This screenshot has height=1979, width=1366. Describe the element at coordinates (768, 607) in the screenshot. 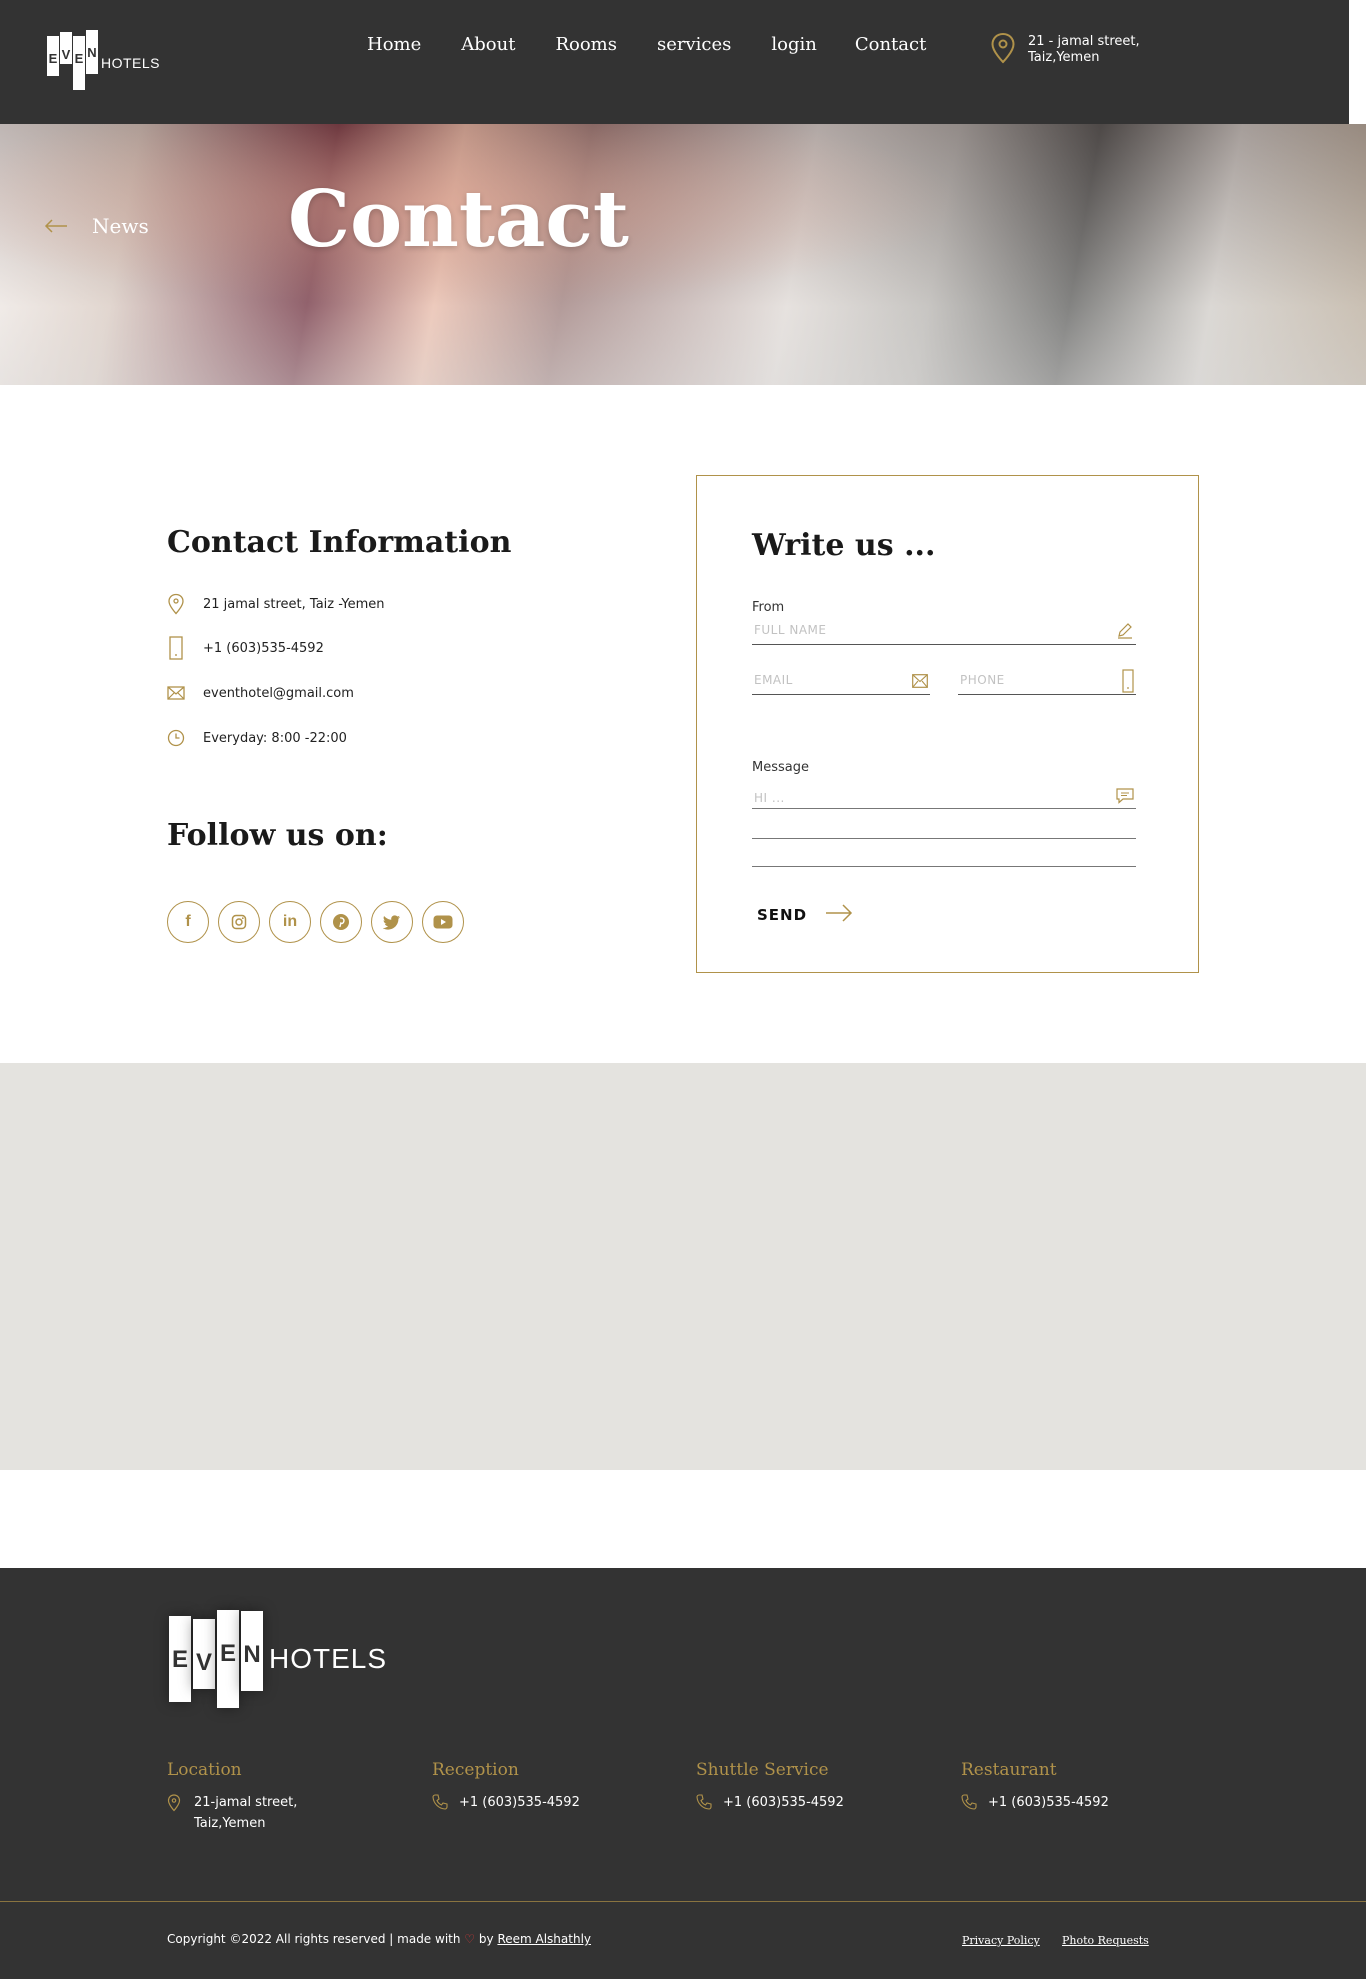

I see `from-label: From` at that location.